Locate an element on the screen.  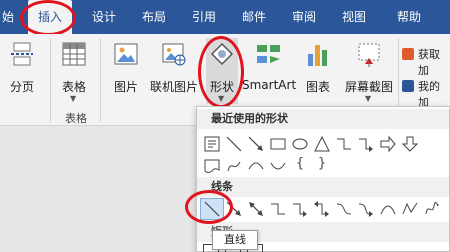
tab-review: 审阅 is located at coordinates (304, 17).